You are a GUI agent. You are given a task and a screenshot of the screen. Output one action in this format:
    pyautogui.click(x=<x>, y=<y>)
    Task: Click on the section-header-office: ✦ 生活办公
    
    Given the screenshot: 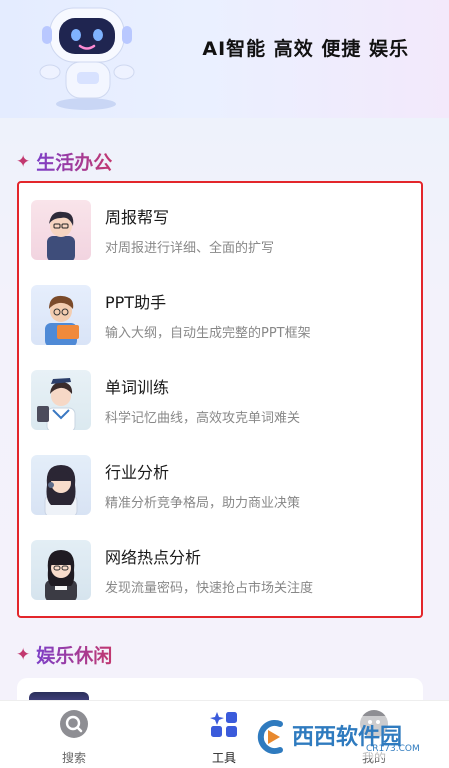 What is the action you would take?
    pyautogui.click(x=64, y=161)
    